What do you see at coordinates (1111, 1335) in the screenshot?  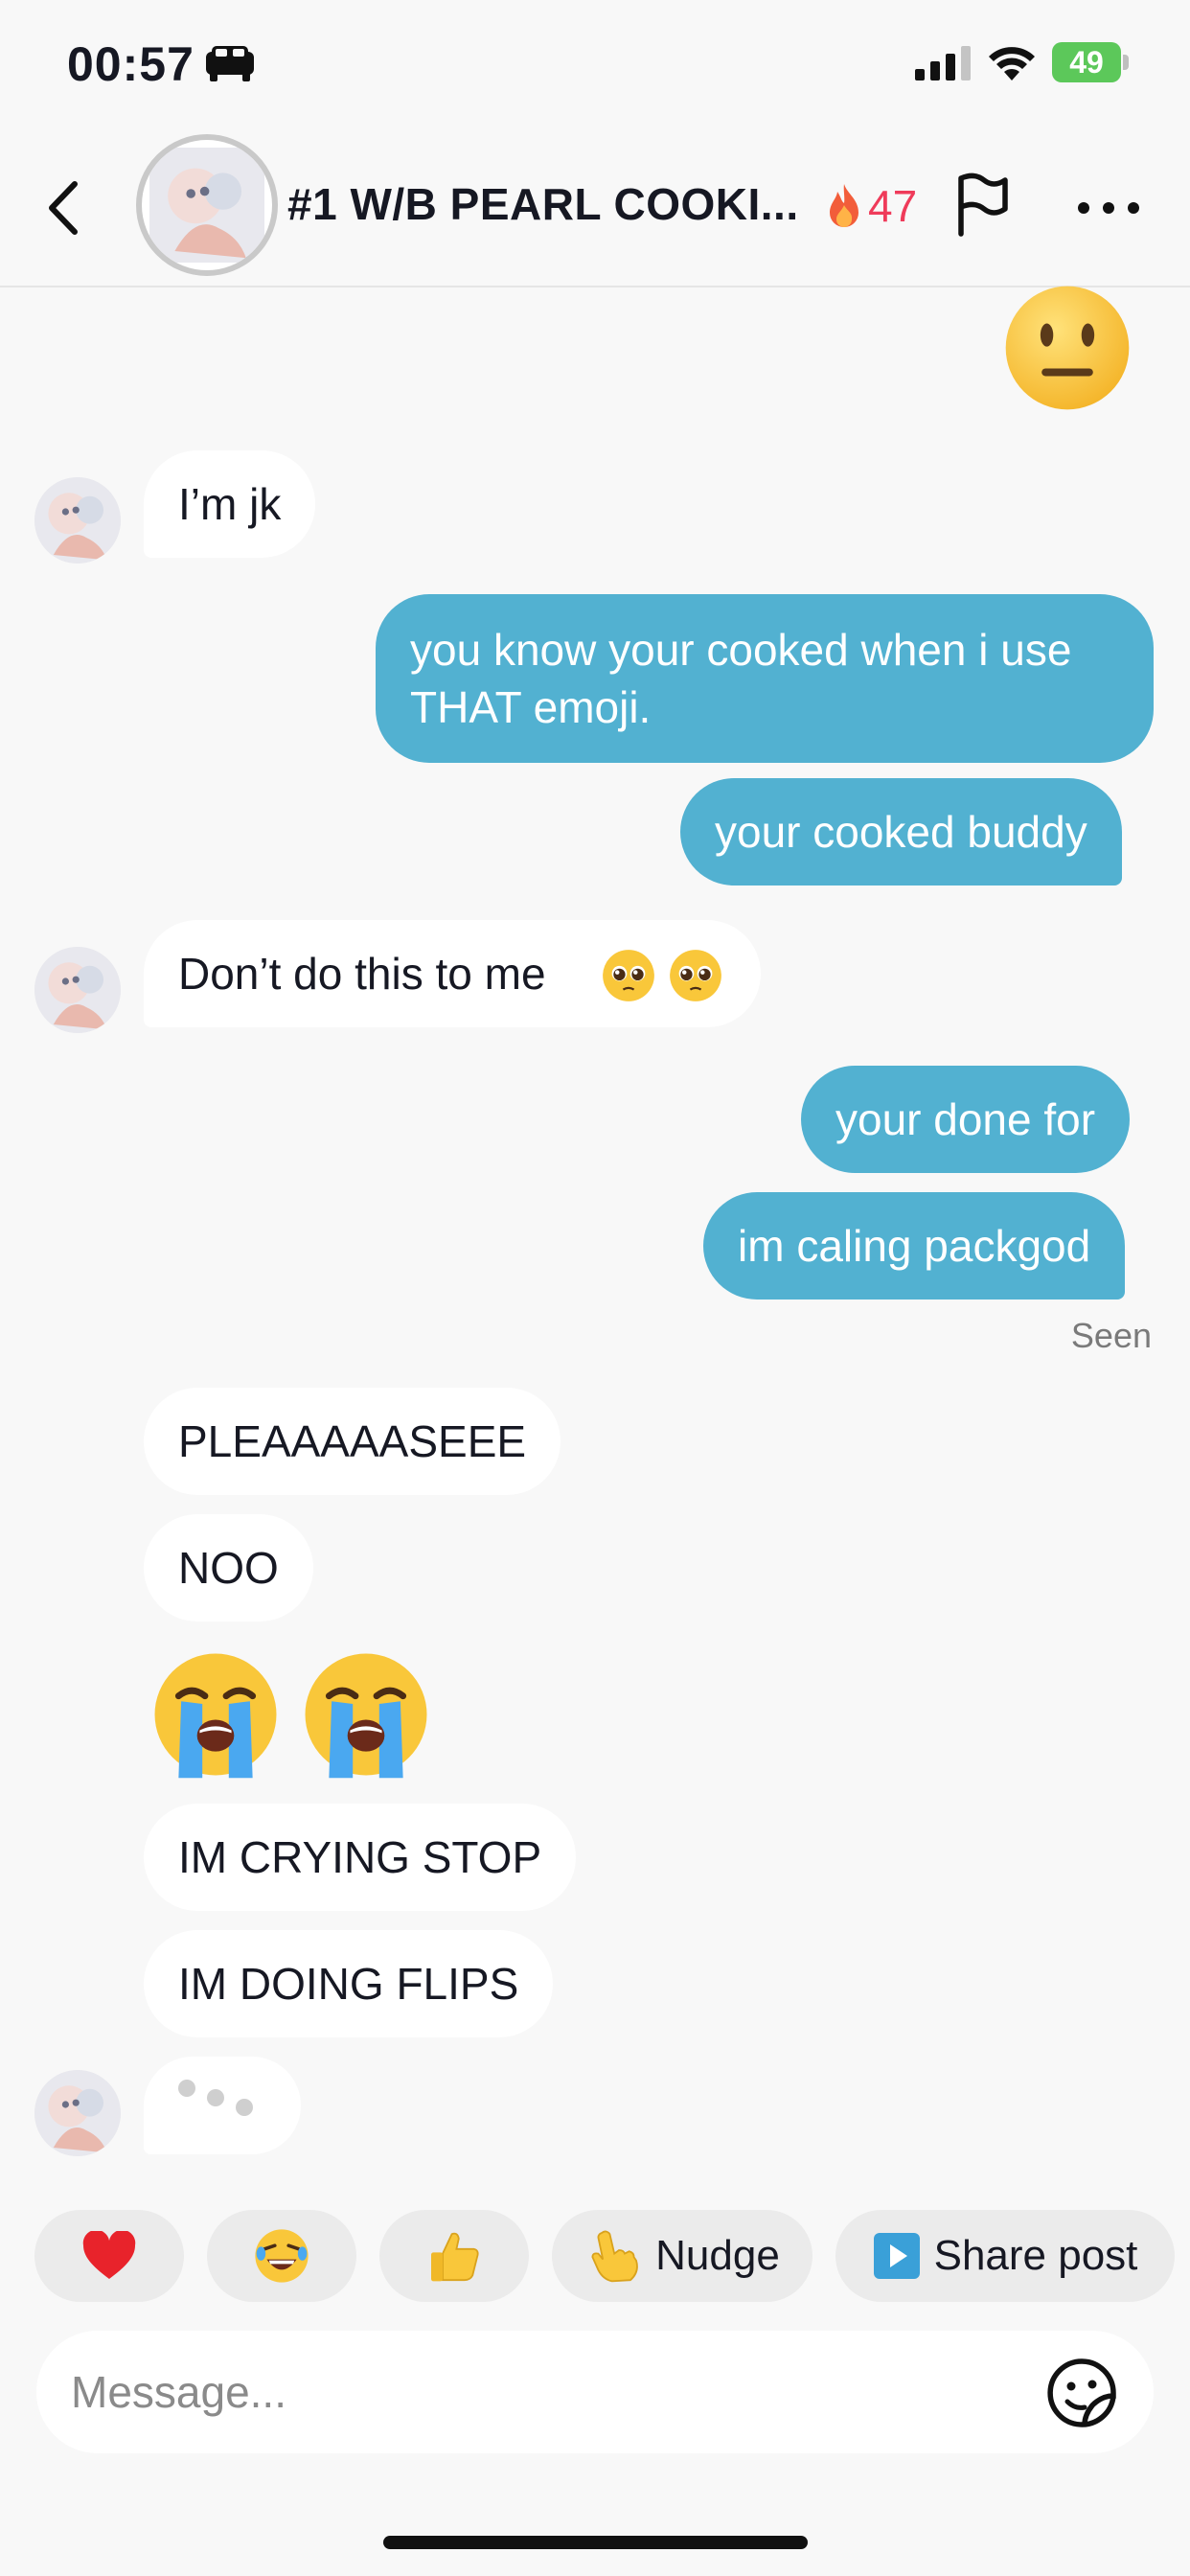 I see `seen-receipt: Seen` at bounding box center [1111, 1335].